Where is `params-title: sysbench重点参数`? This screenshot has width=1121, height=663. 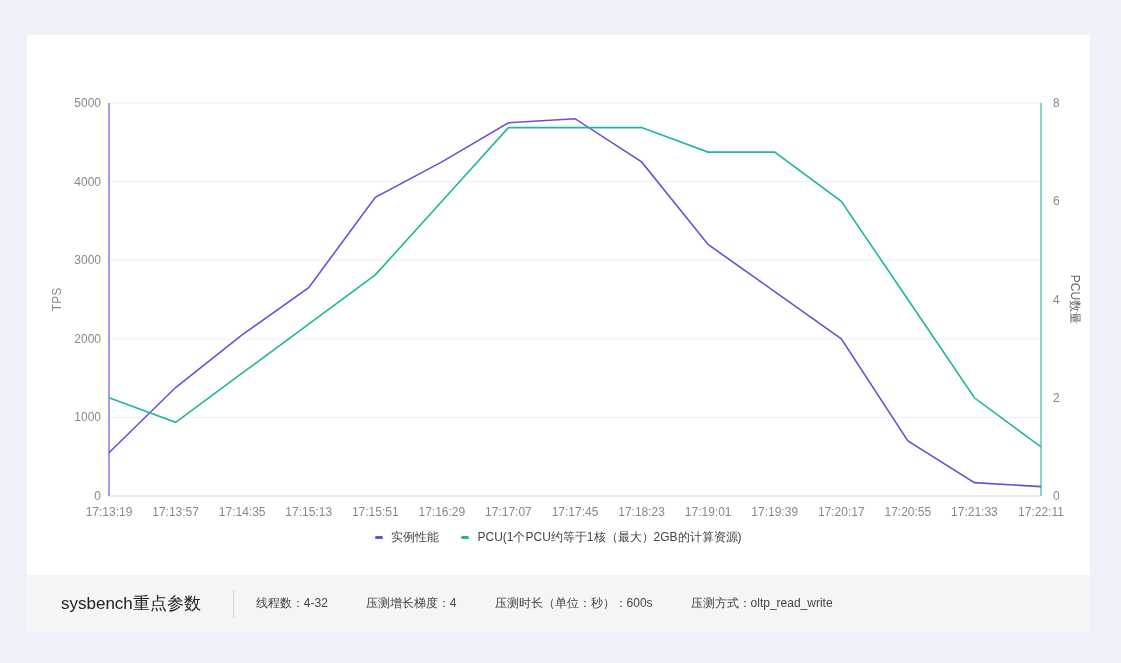
params-title: sysbench重点参数 is located at coordinates (131, 604).